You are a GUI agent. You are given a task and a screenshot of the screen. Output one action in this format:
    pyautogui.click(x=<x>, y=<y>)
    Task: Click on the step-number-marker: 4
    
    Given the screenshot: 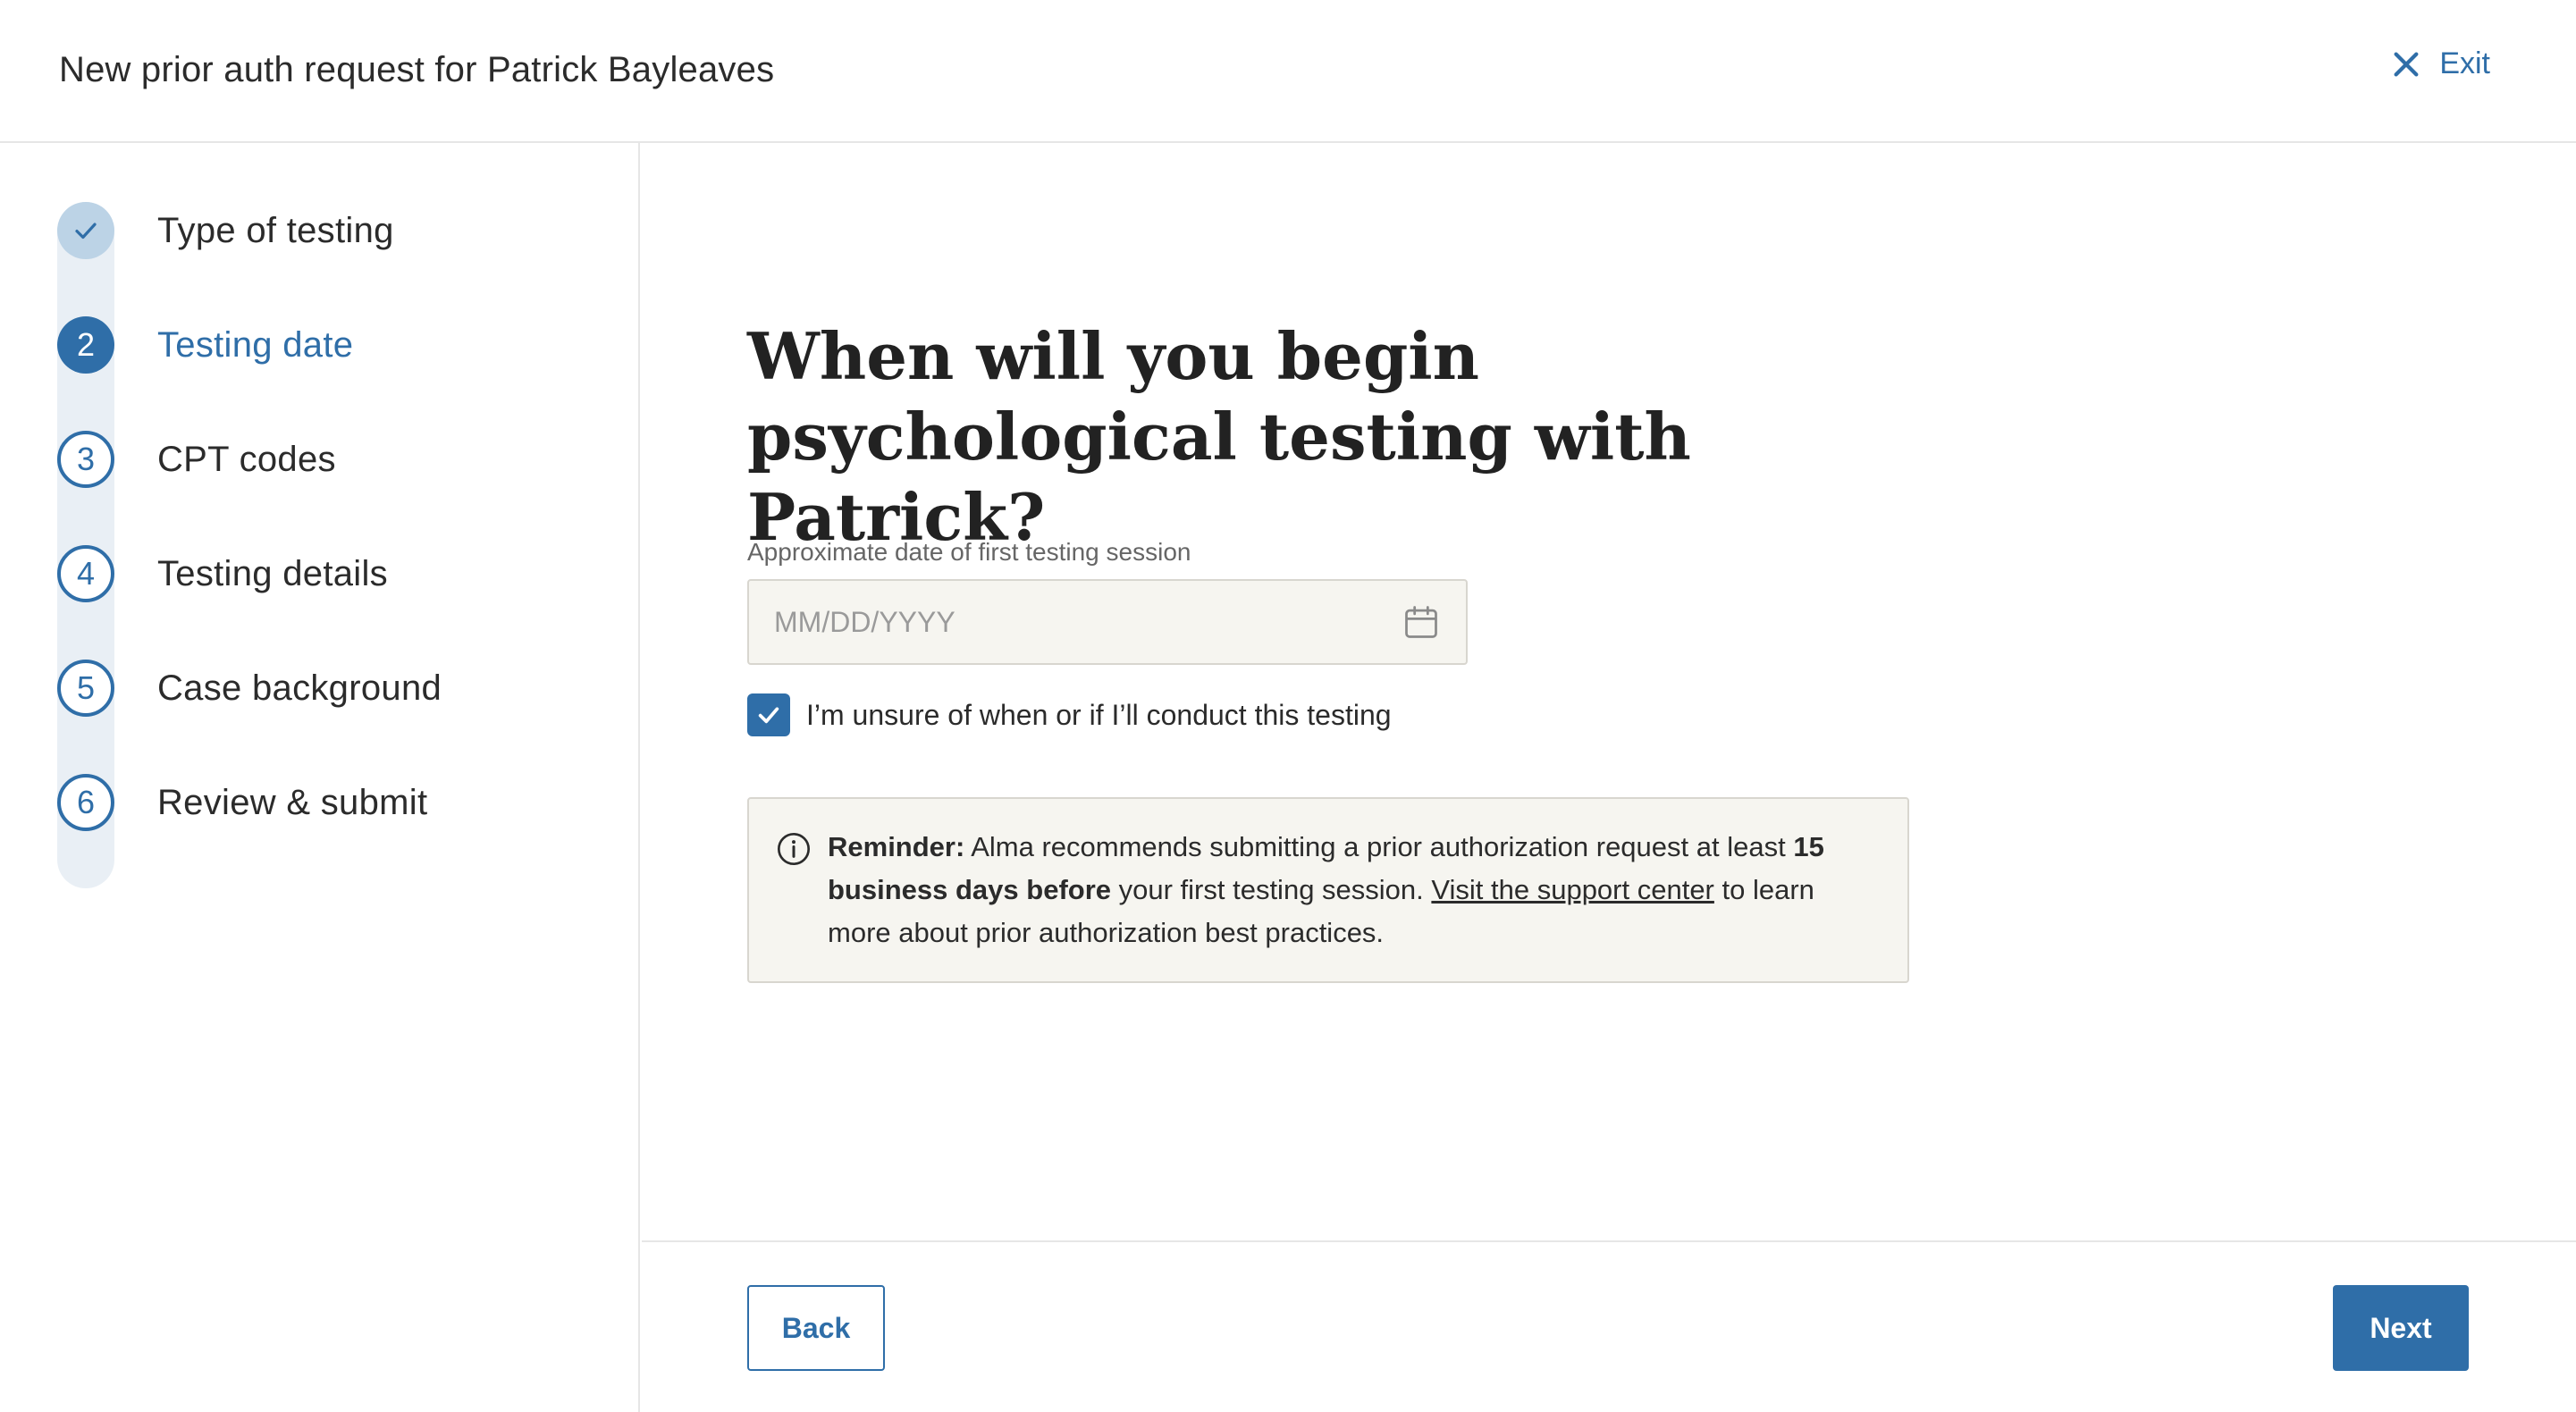 What is the action you would take?
    pyautogui.click(x=86, y=573)
    